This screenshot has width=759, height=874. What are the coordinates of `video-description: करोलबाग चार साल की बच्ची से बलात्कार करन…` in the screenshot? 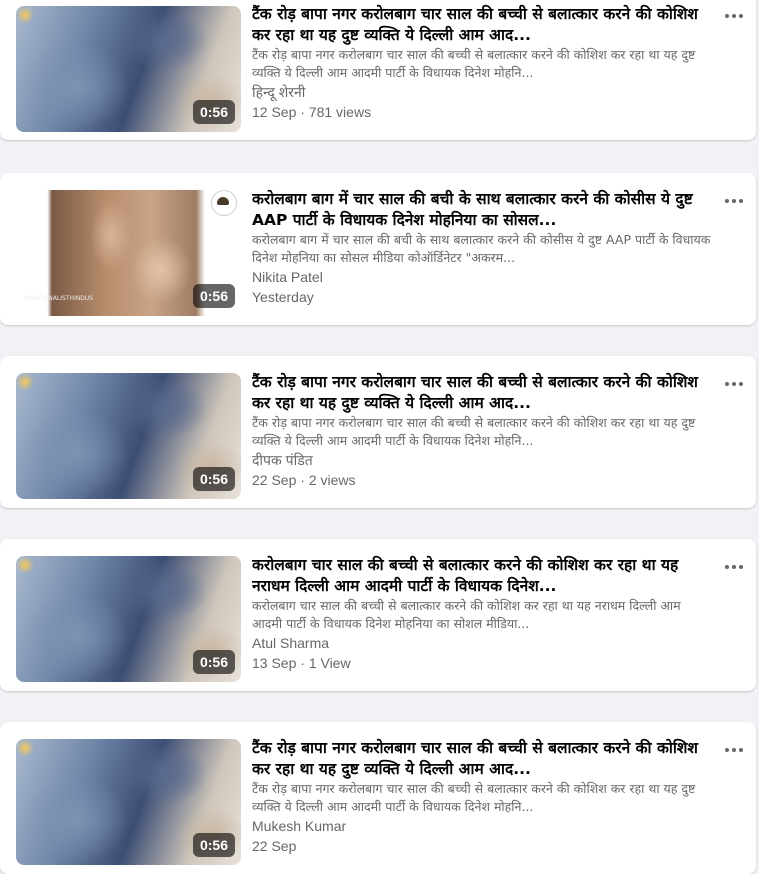 It's located at (466, 614).